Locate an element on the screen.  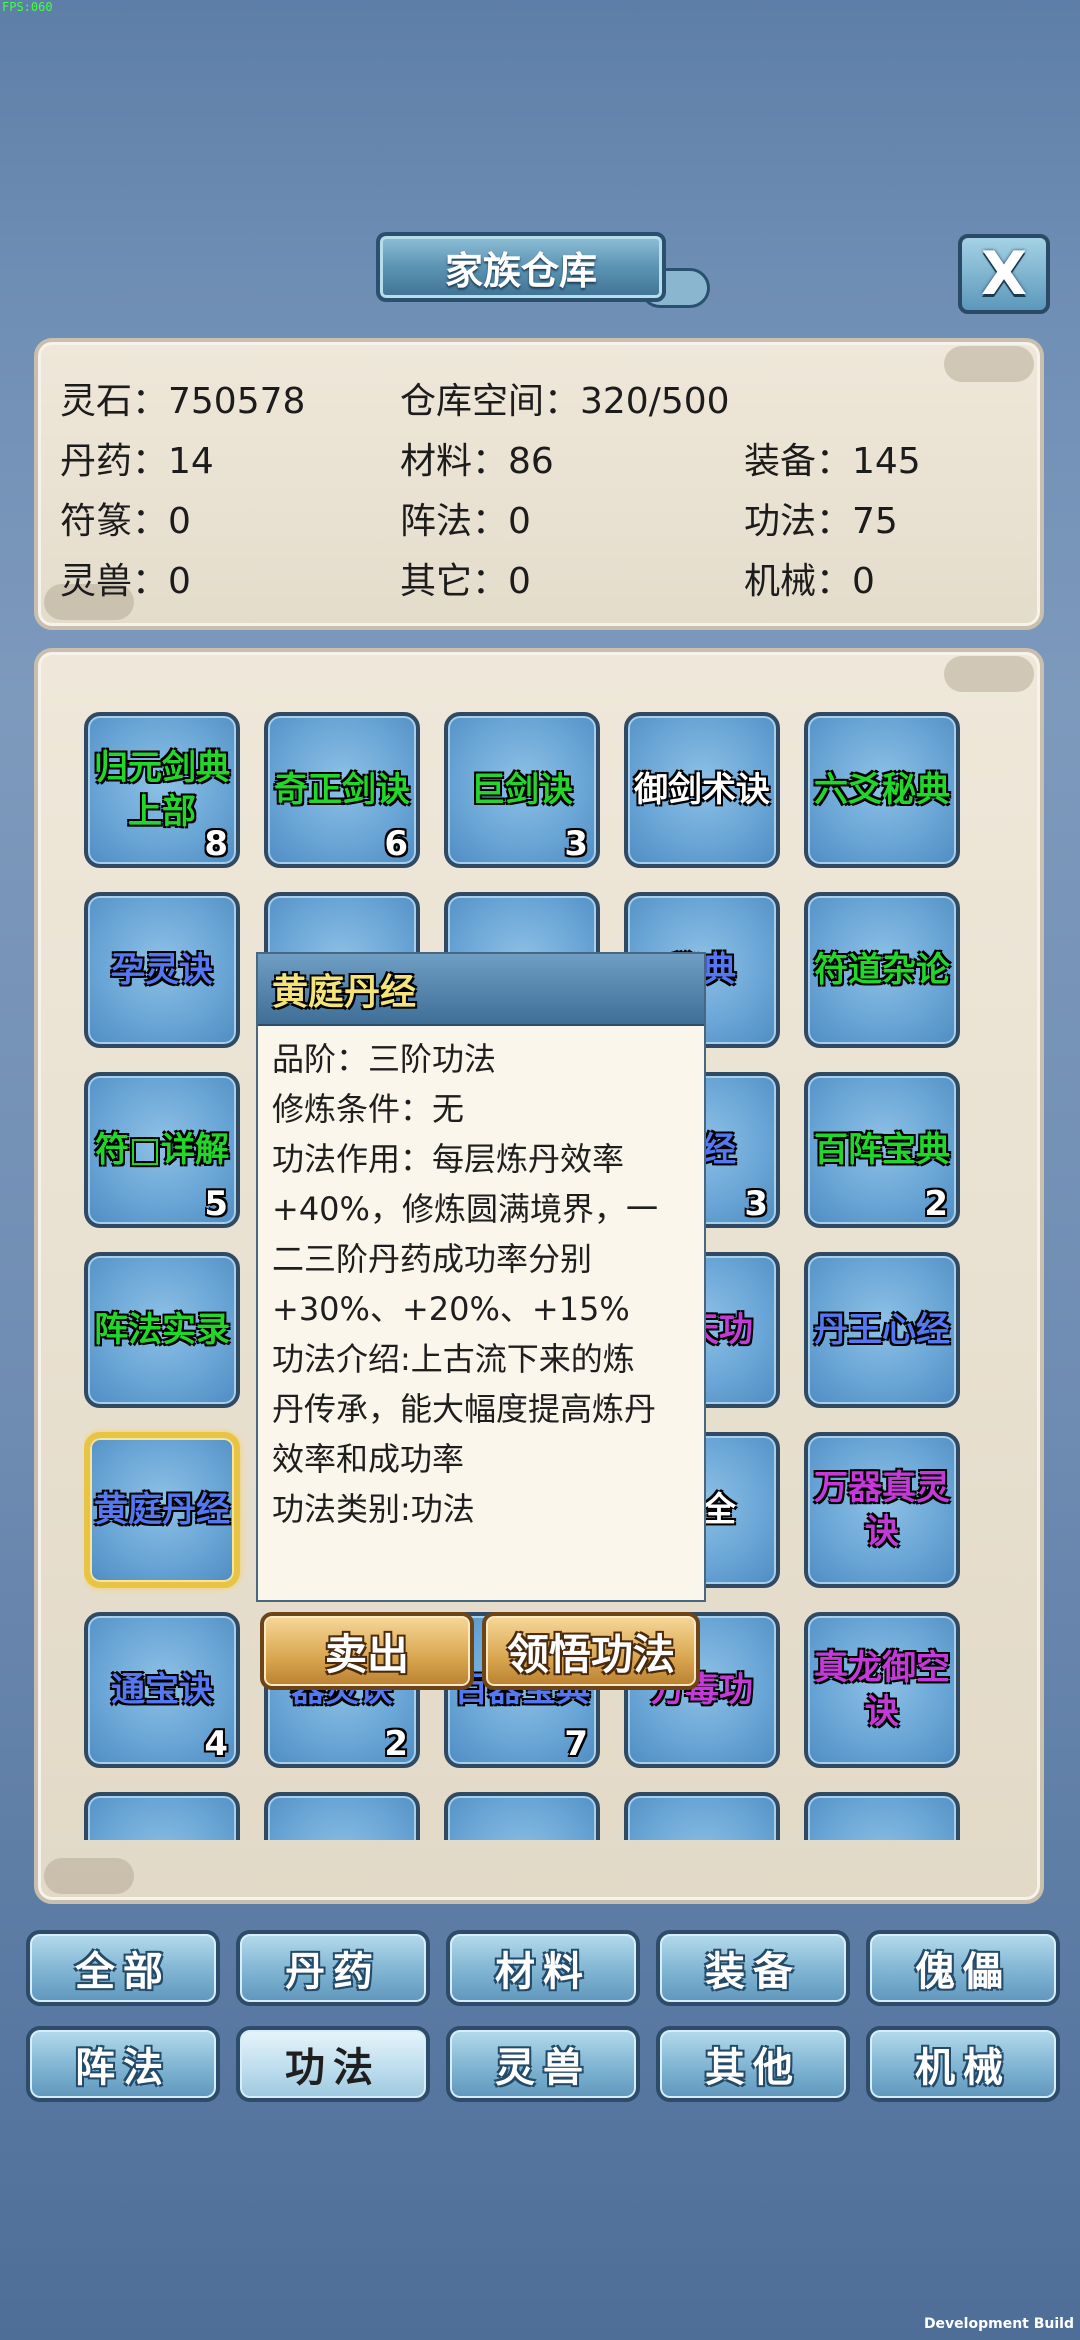
category-tab: 灵兽 is located at coordinates (543, 2064).